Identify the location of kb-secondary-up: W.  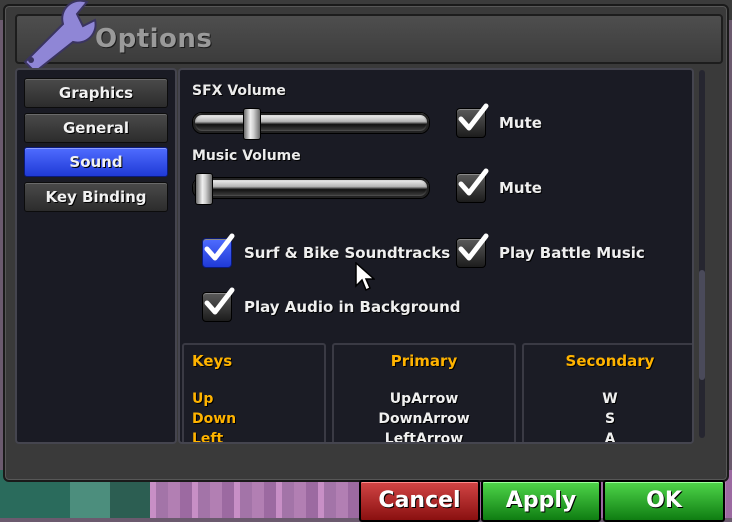
(608, 399).